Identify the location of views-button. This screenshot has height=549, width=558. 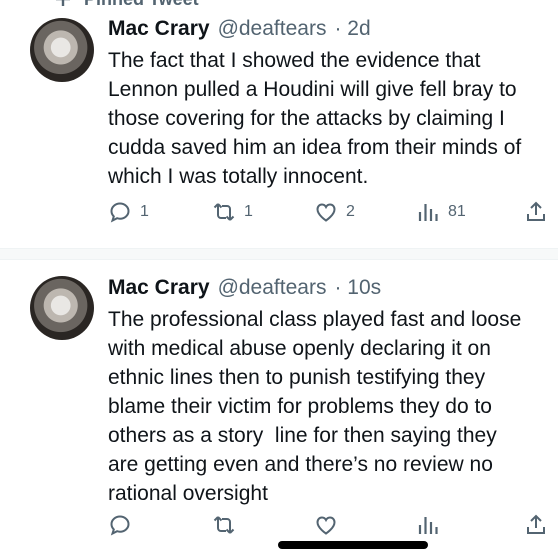
(428, 525).